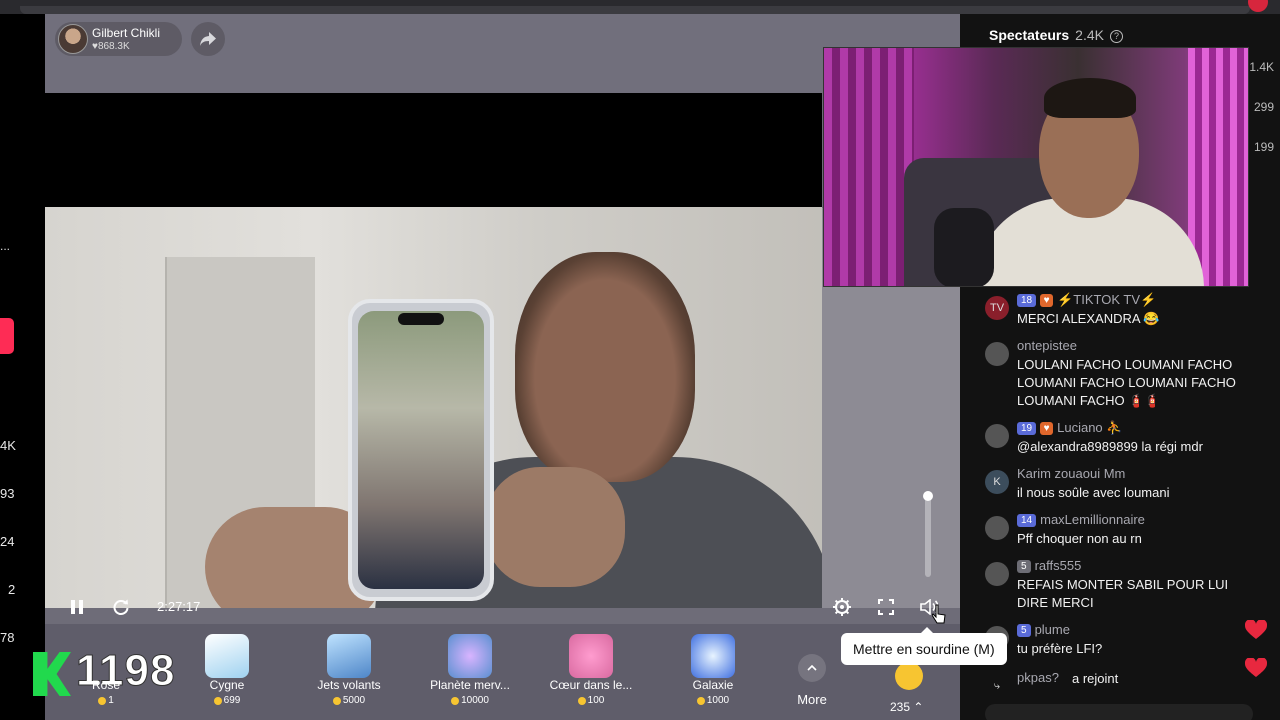 The image size is (1280, 720). What do you see at coordinates (179, 606) in the screenshot?
I see `playback-time: 2:27:17` at bounding box center [179, 606].